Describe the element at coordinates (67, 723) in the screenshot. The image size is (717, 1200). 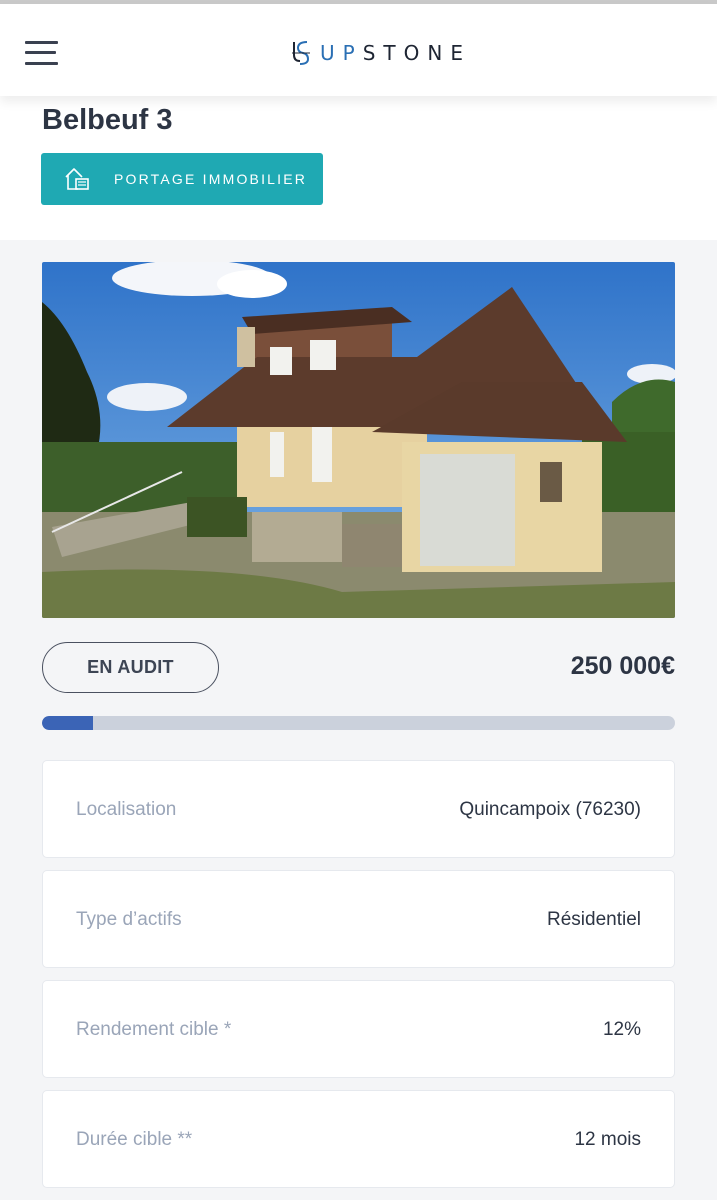
I see `funding-progress-fill` at that location.